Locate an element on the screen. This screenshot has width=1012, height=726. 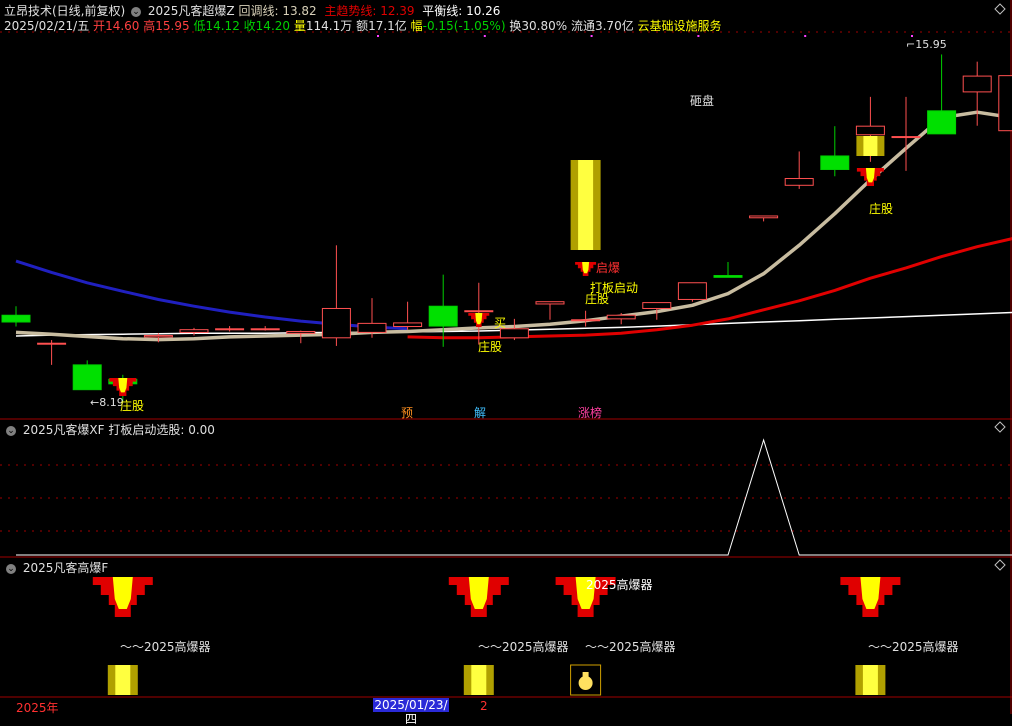
gaobaoqi-label-4: ～～2025高爆器 is located at coordinates (913, 647).